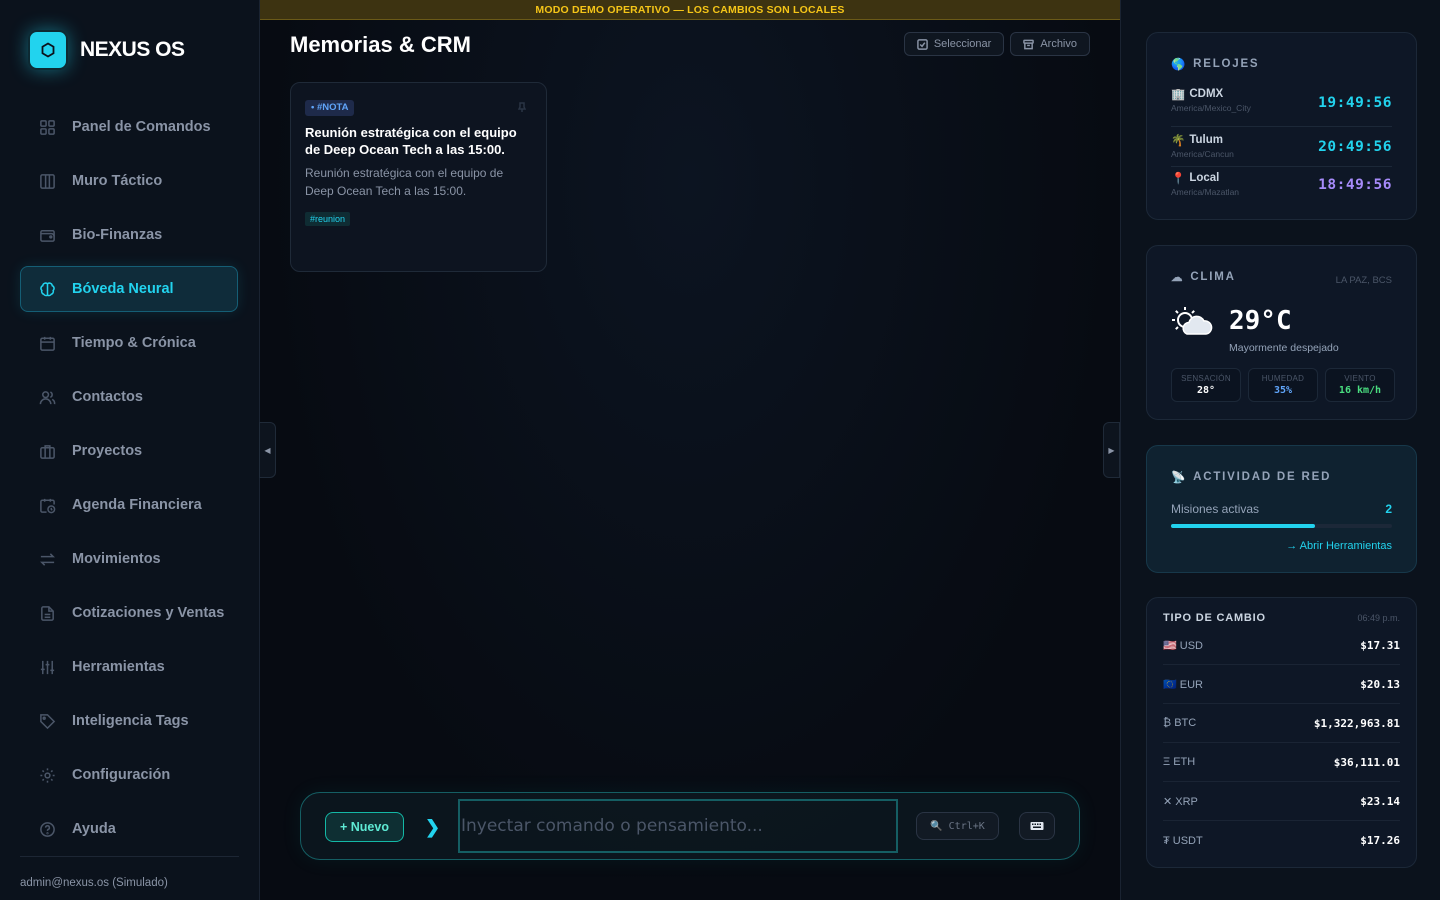  Describe the element at coordinates (94, 829) in the screenshot. I see `sidebar-item-label: Ayuda` at that location.